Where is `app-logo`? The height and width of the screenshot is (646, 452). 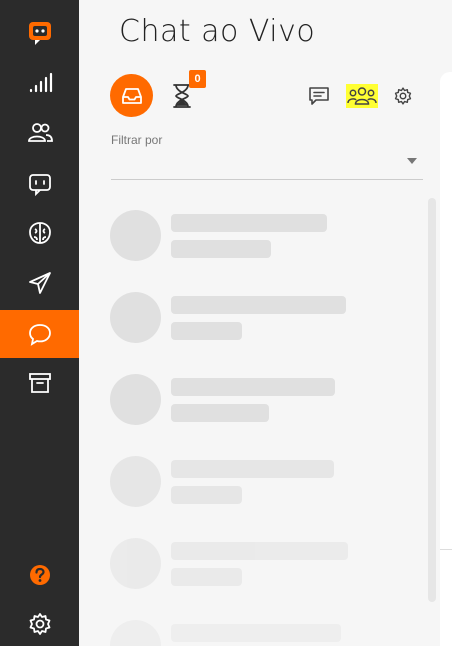
app-logo is located at coordinates (39, 33).